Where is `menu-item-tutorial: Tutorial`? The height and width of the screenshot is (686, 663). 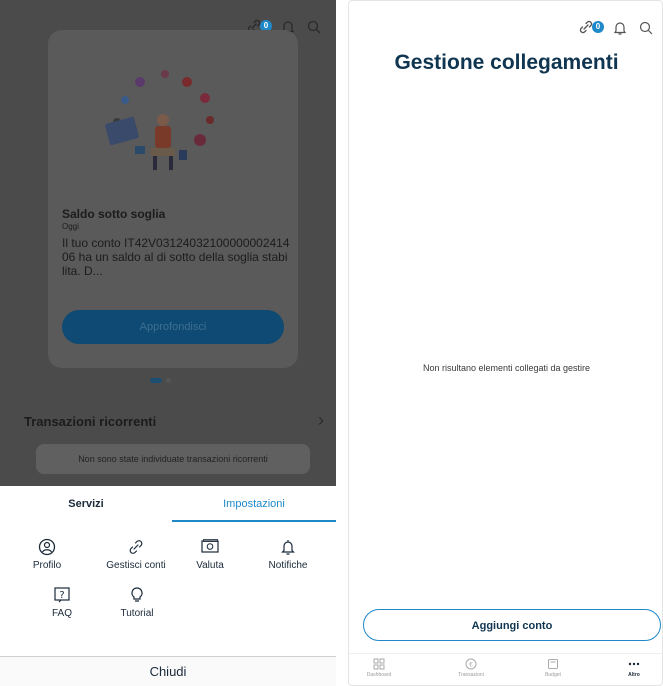
menu-item-tutorial: Tutorial is located at coordinates (137, 602).